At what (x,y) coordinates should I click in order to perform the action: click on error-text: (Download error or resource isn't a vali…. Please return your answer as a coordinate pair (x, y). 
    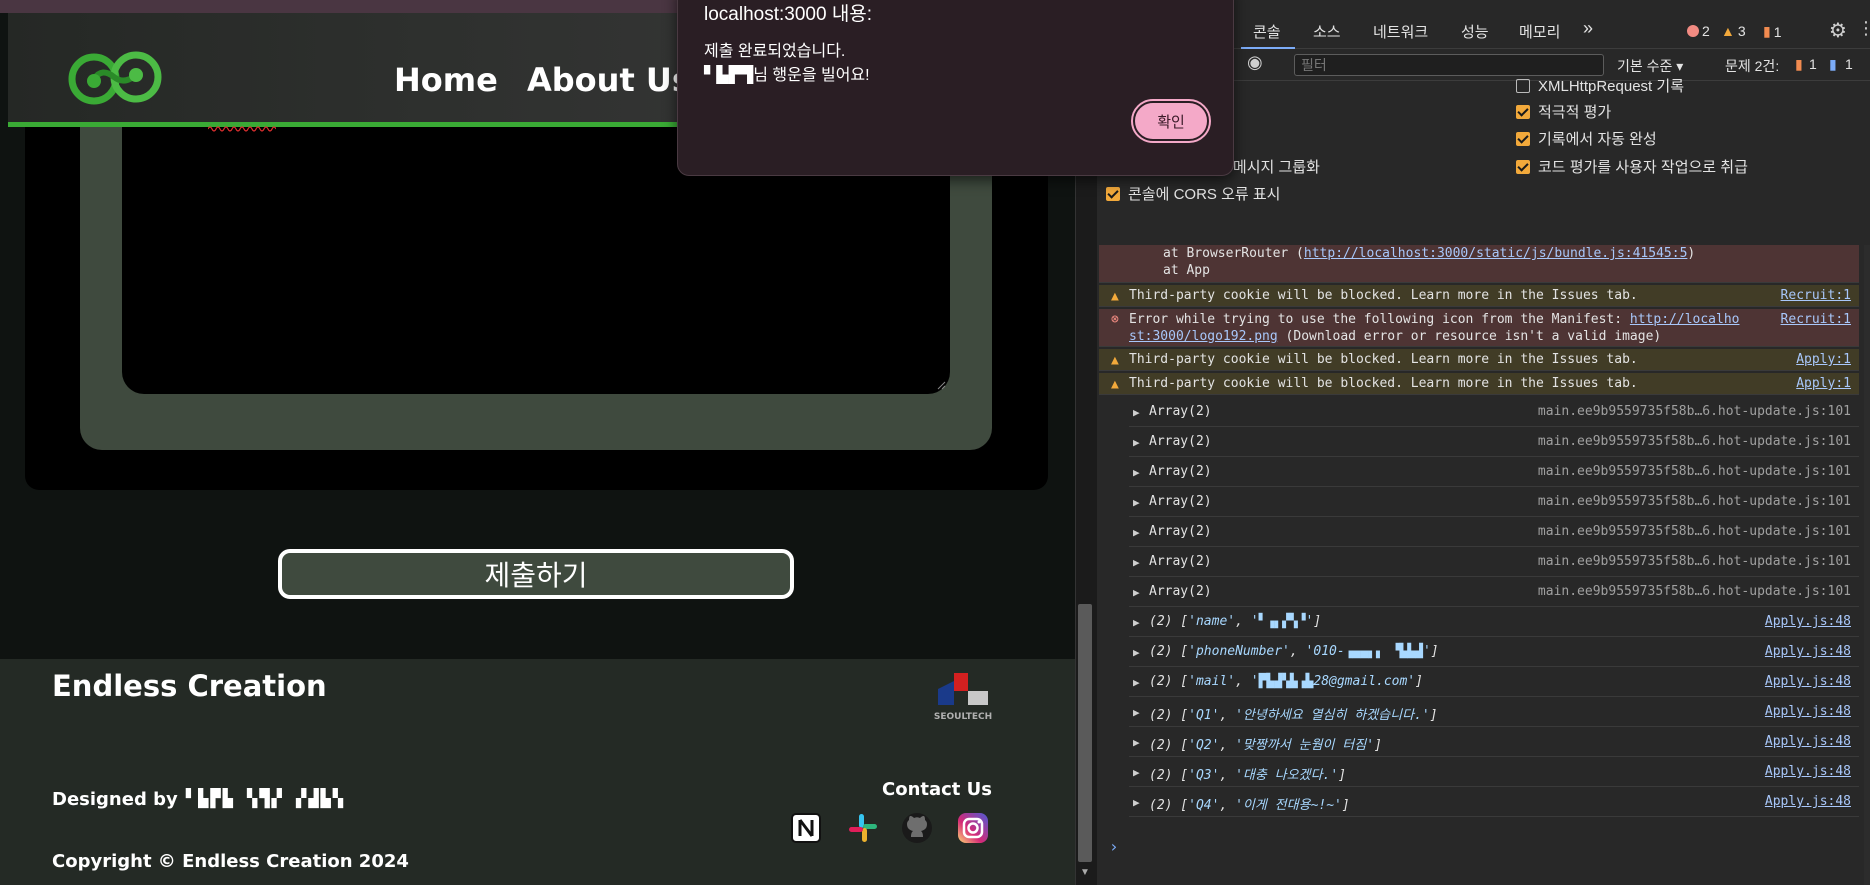
    Looking at the image, I should click on (1469, 336).